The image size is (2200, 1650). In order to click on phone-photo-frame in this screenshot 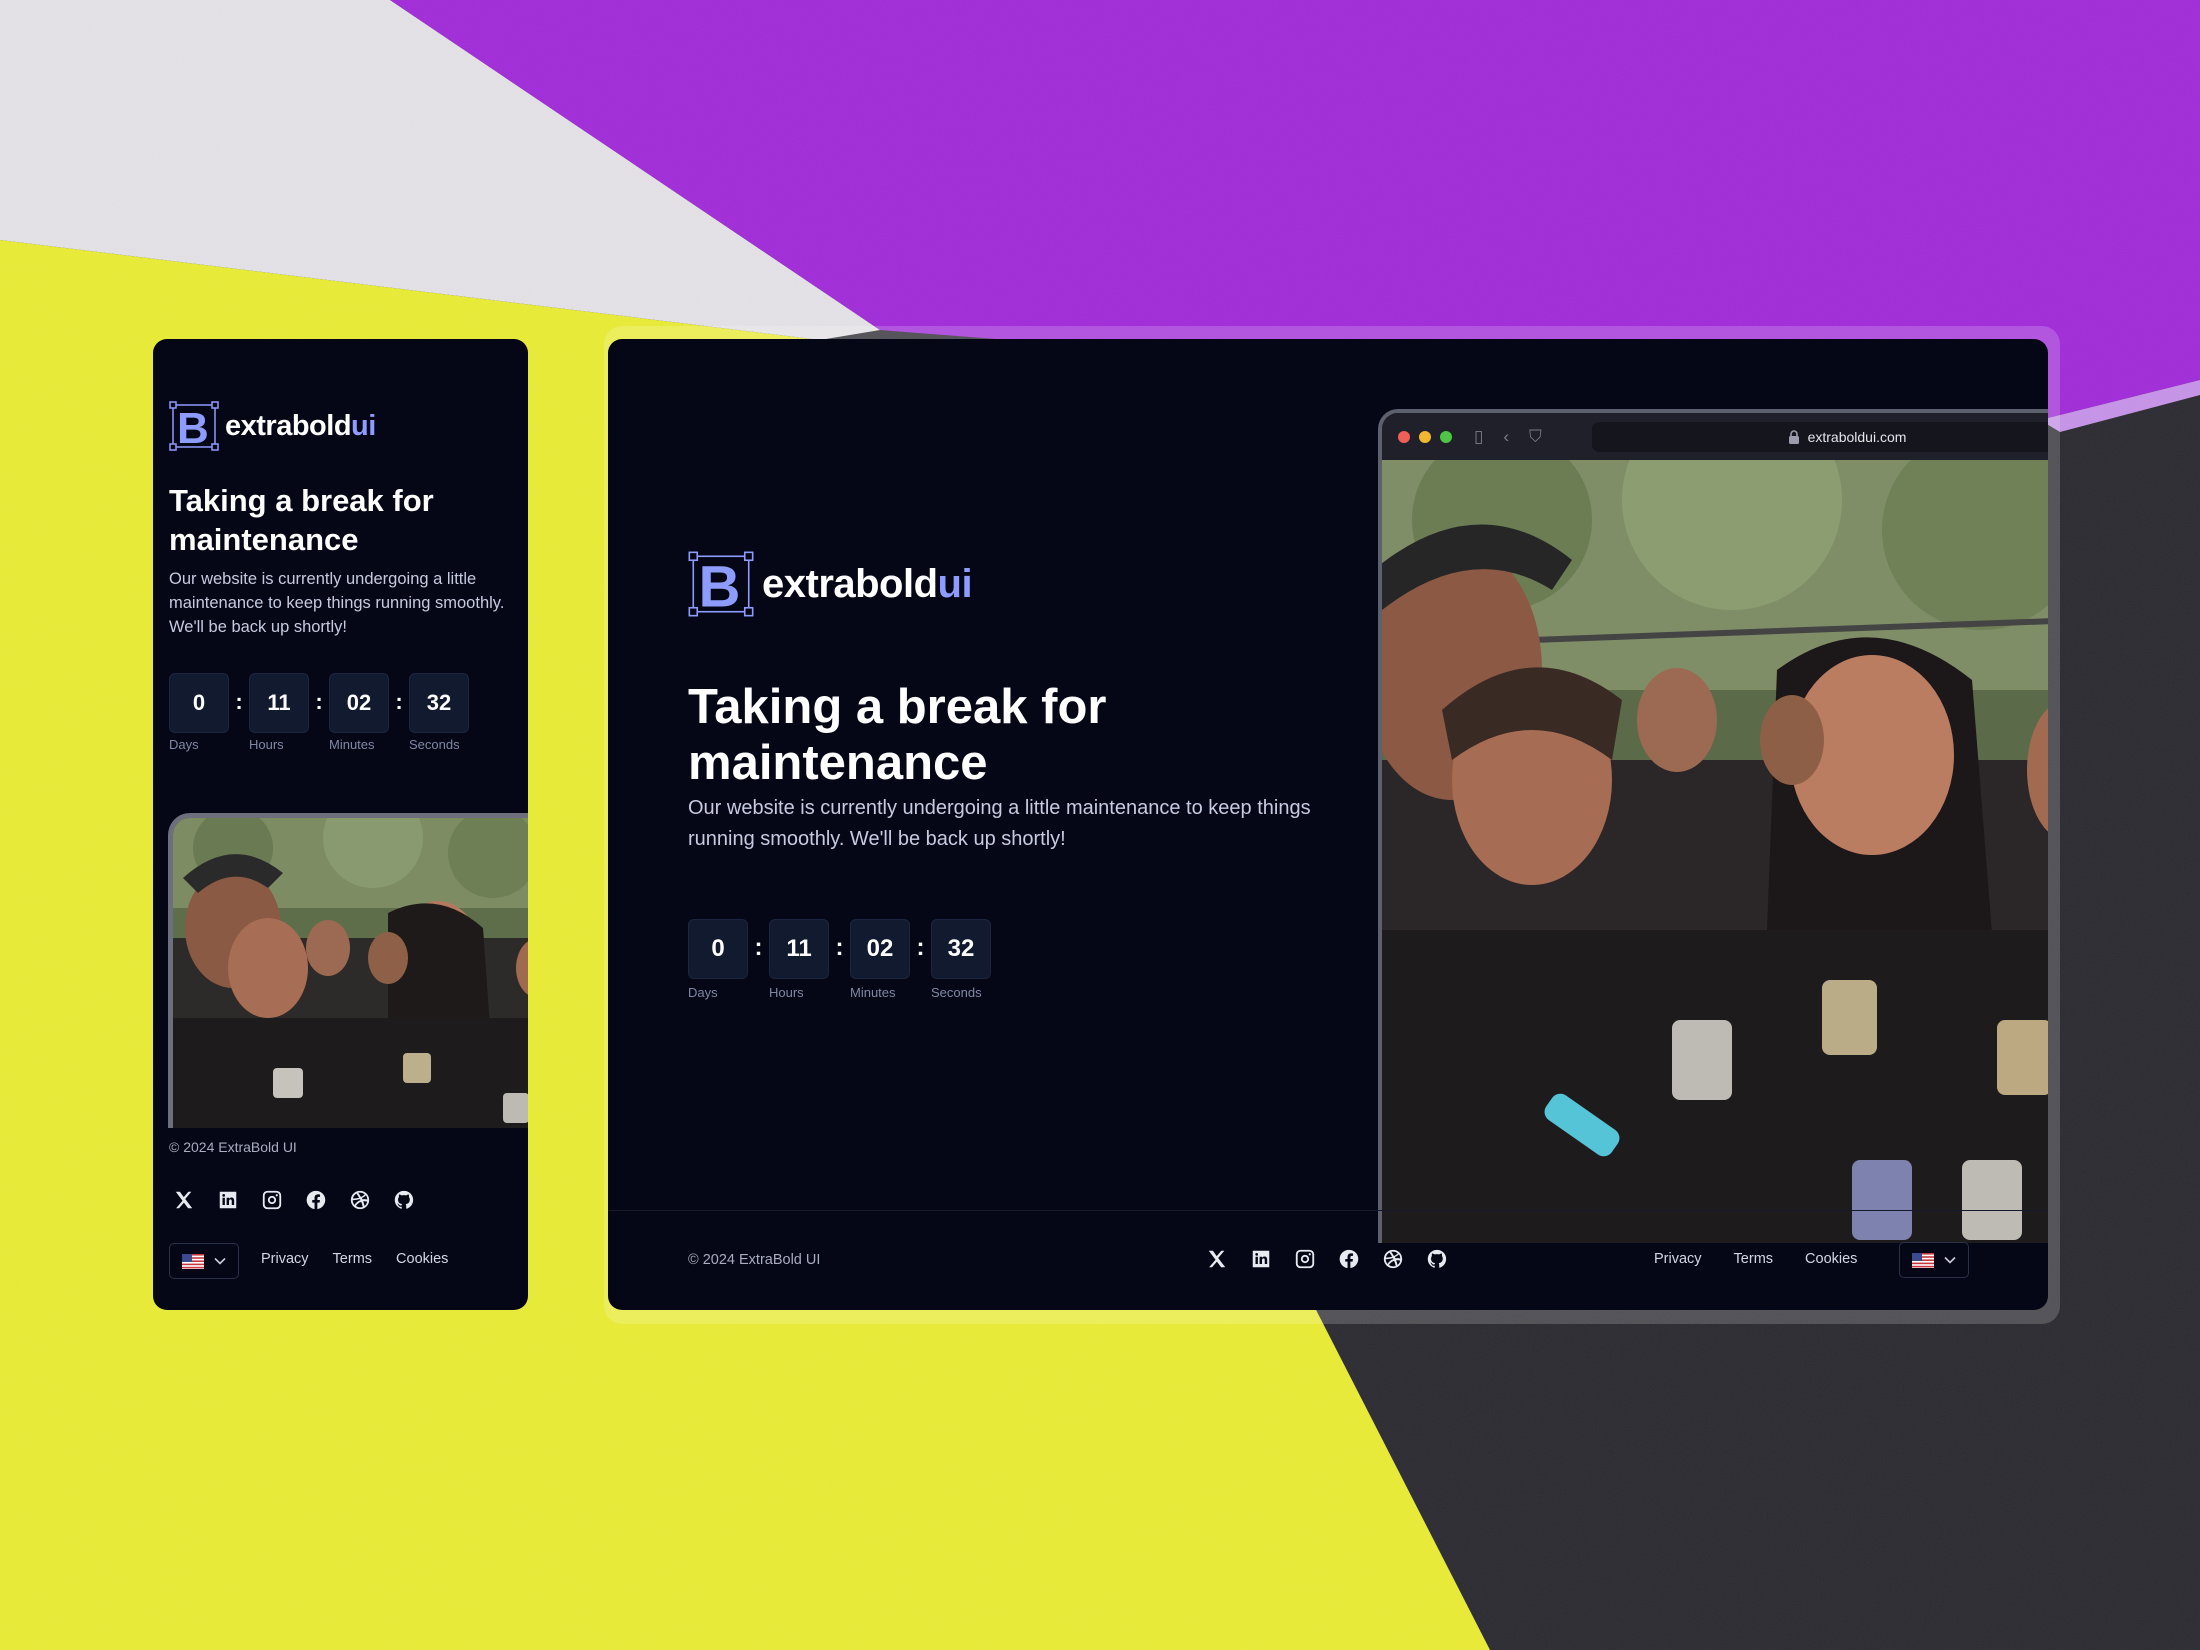, I will do `click(348, 970)`.